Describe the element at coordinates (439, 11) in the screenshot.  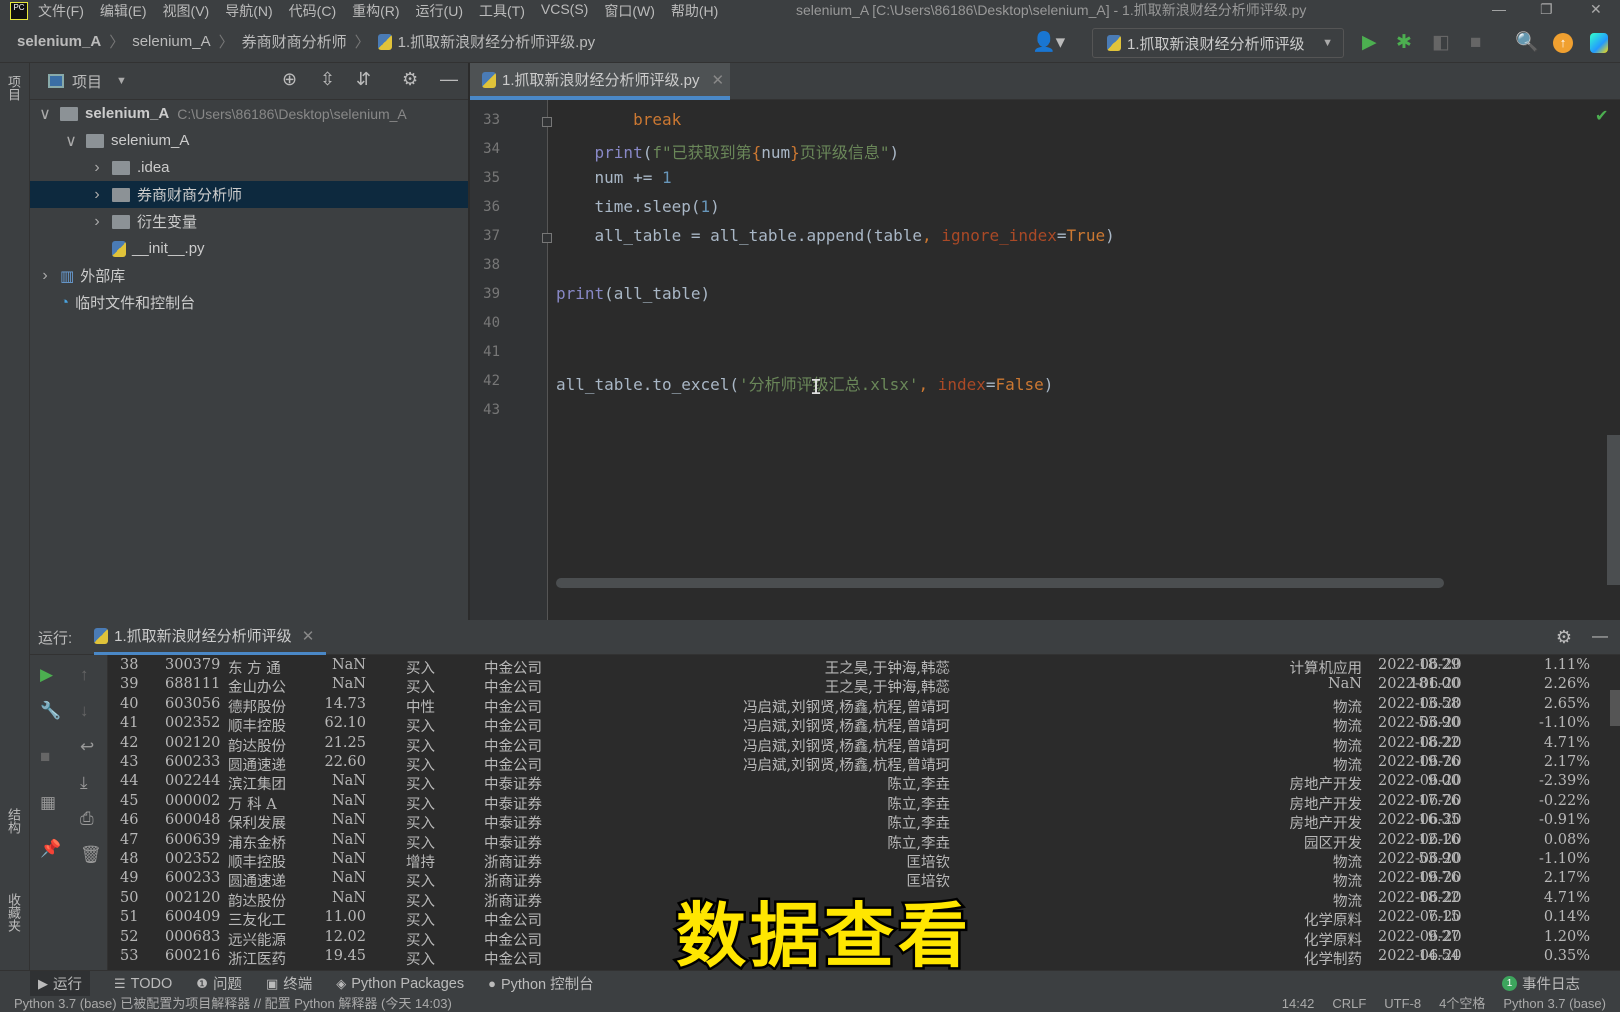
I see `menu-item: 运行(U)` at that location.